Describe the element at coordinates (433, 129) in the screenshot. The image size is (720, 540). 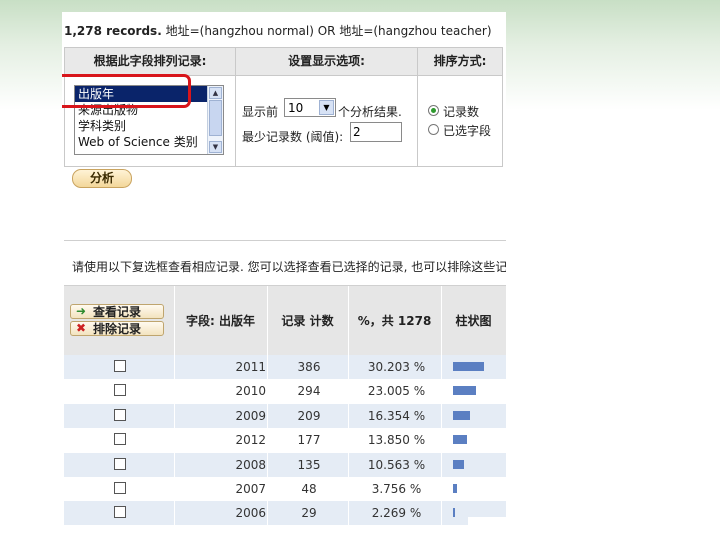
I see `sort-by-field-radio` at that location.